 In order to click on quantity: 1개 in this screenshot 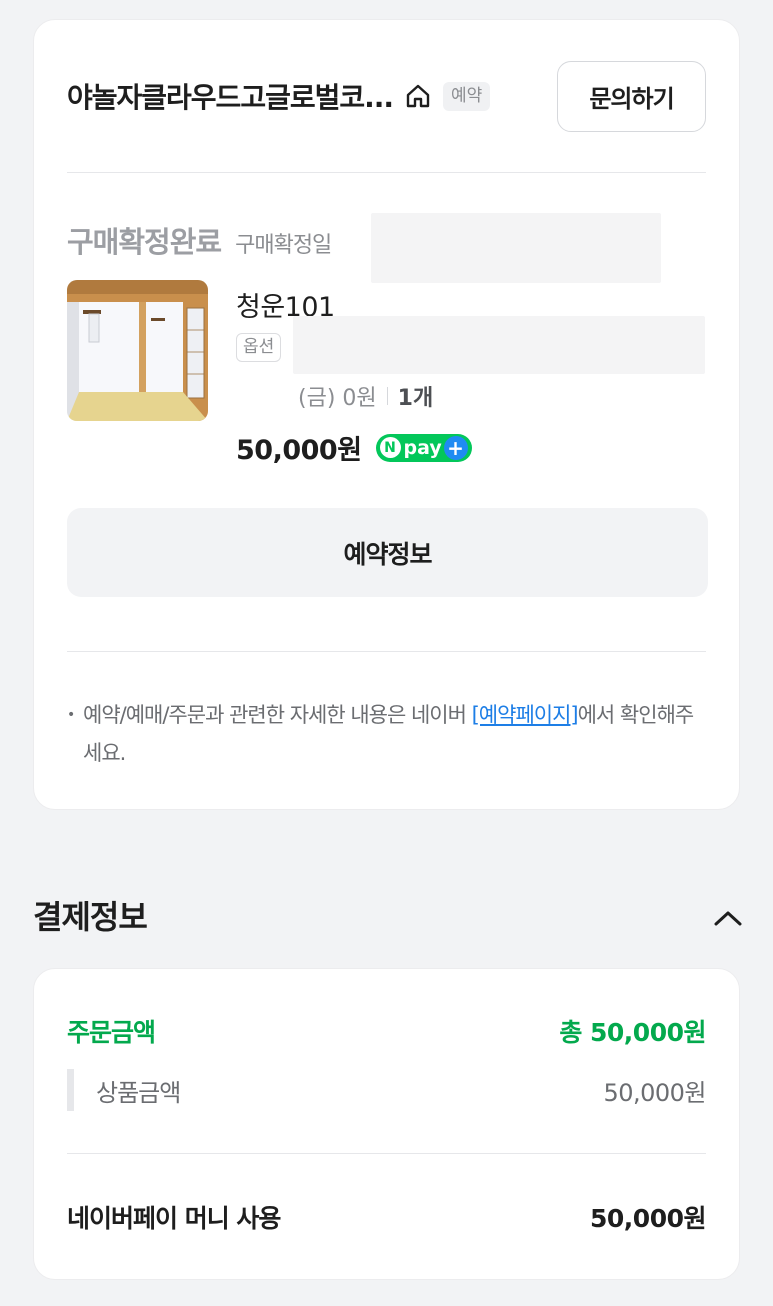, I will do `click(415, 398)`.